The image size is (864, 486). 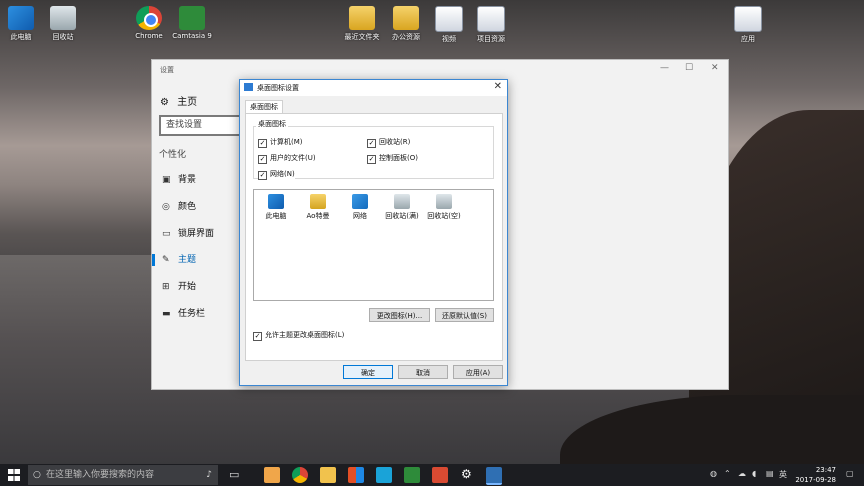 I want to click on cortana-icon: ○, so click(x=37, y=475).